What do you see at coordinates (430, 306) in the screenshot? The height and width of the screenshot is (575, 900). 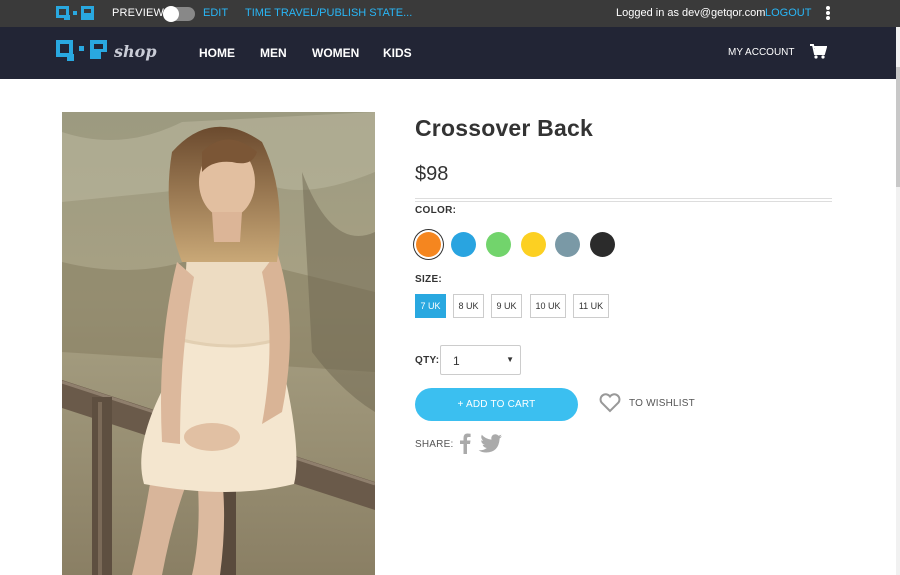 I see `size-option: 7 UK` at bounding box center [430, 306].